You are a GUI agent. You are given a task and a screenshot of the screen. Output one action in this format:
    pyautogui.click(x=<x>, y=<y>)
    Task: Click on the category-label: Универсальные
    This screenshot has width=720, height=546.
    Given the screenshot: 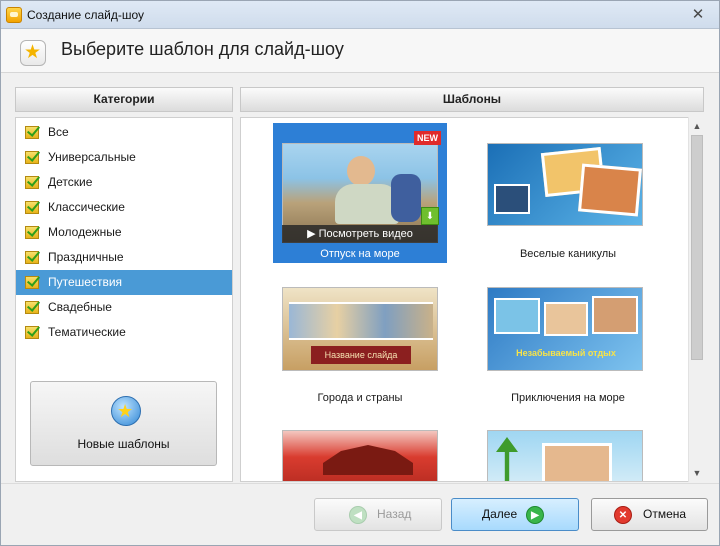 What is the action you would take?
    pyautogui.click(x=92, y=157)
    